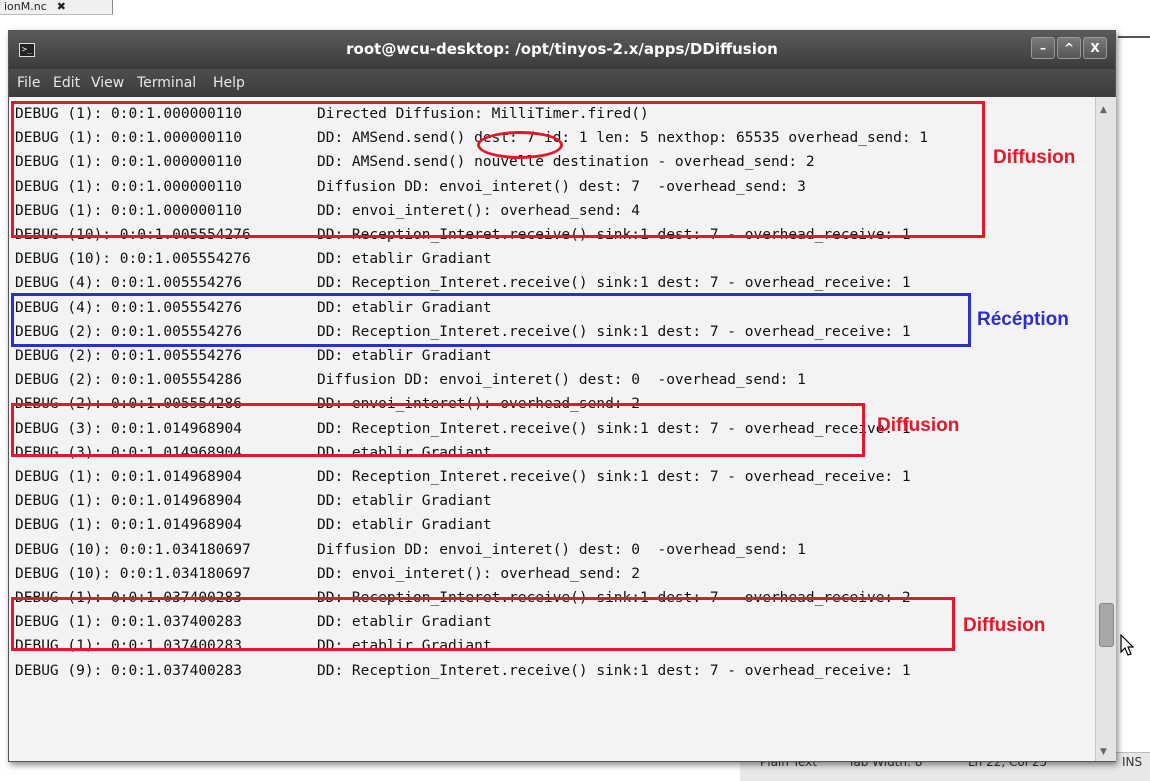 The width and height of the screenshot is (1150, 781). What do you see at coordinates (520, 145) in the screenshot?
I see `dest-highlight-ellipse` at bounding box center [520, 145].